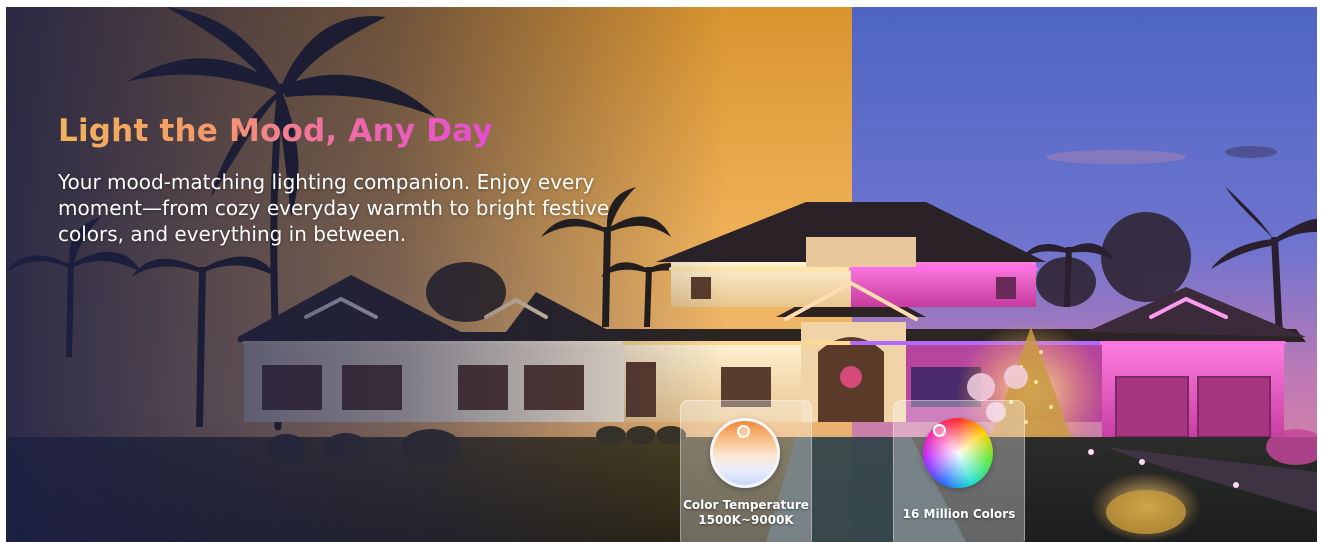  I want to click on color-temperature-card: Color Temperature 1500K~9000K, so click(746, 471).